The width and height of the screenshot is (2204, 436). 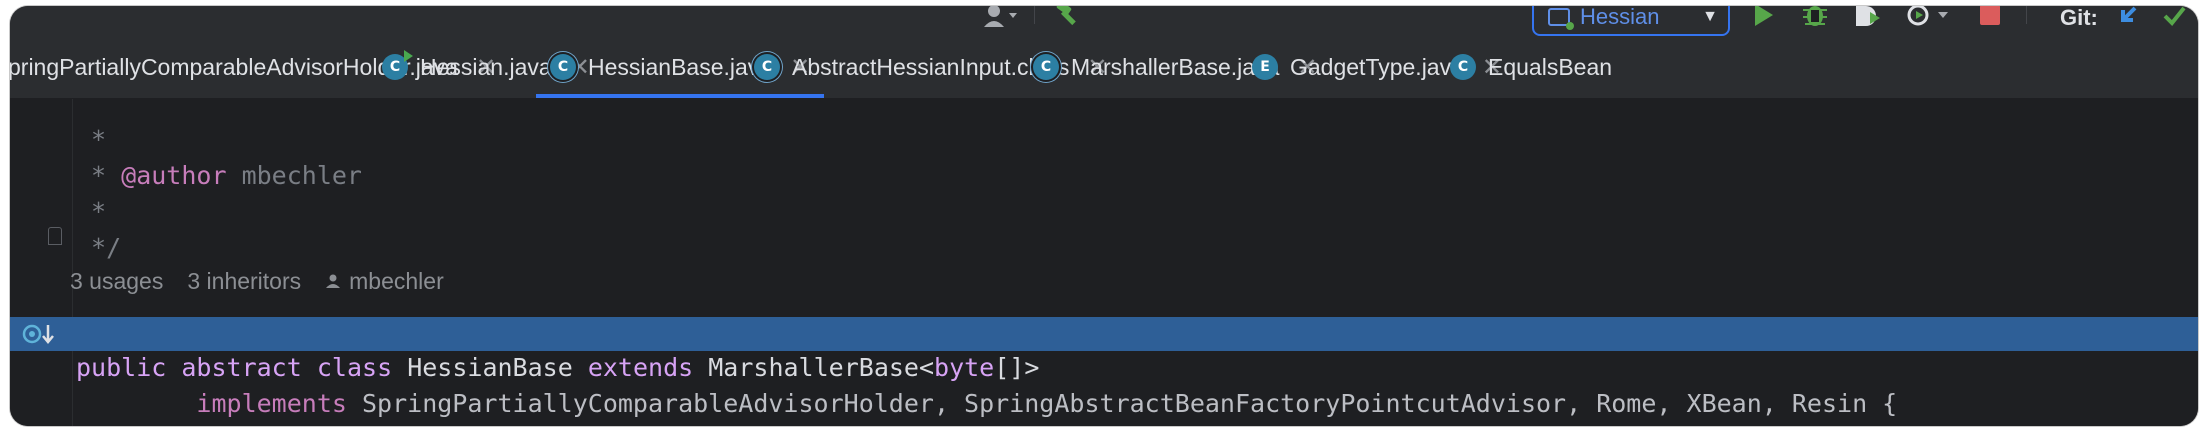 What do you see at coordinates (1104, 229) in the screenshot?
I see `code-line: */` at bounding box center [1104, 229].